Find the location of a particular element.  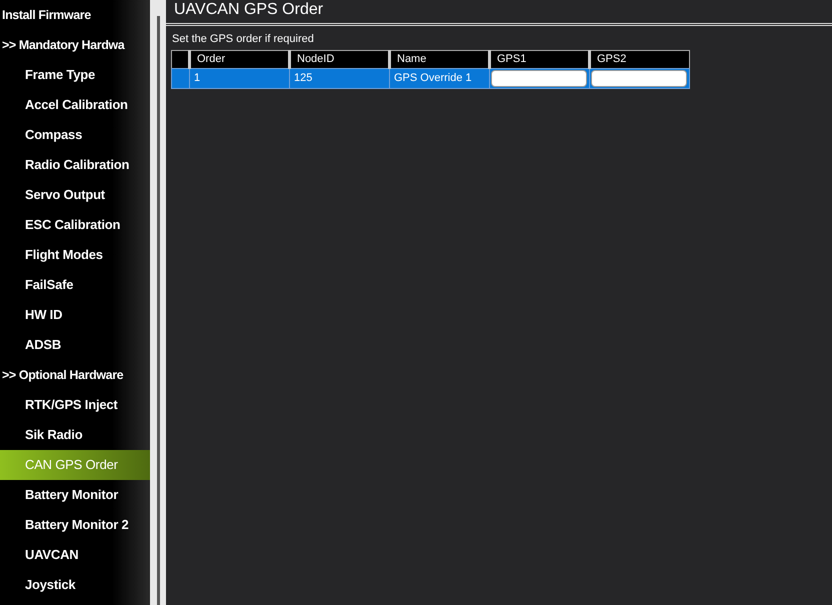

sidebar-item: Compass is located at coordinates (75, 135).